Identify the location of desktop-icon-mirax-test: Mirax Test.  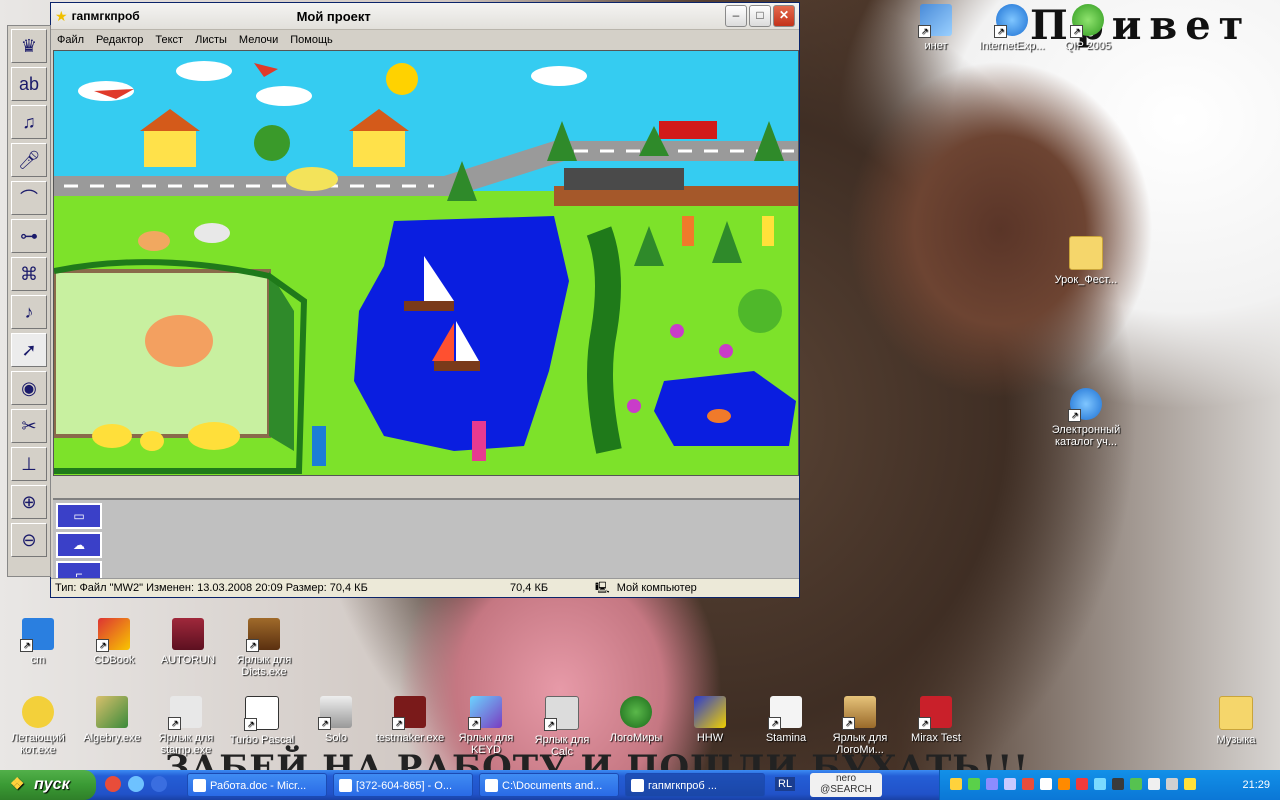
(936, 720).